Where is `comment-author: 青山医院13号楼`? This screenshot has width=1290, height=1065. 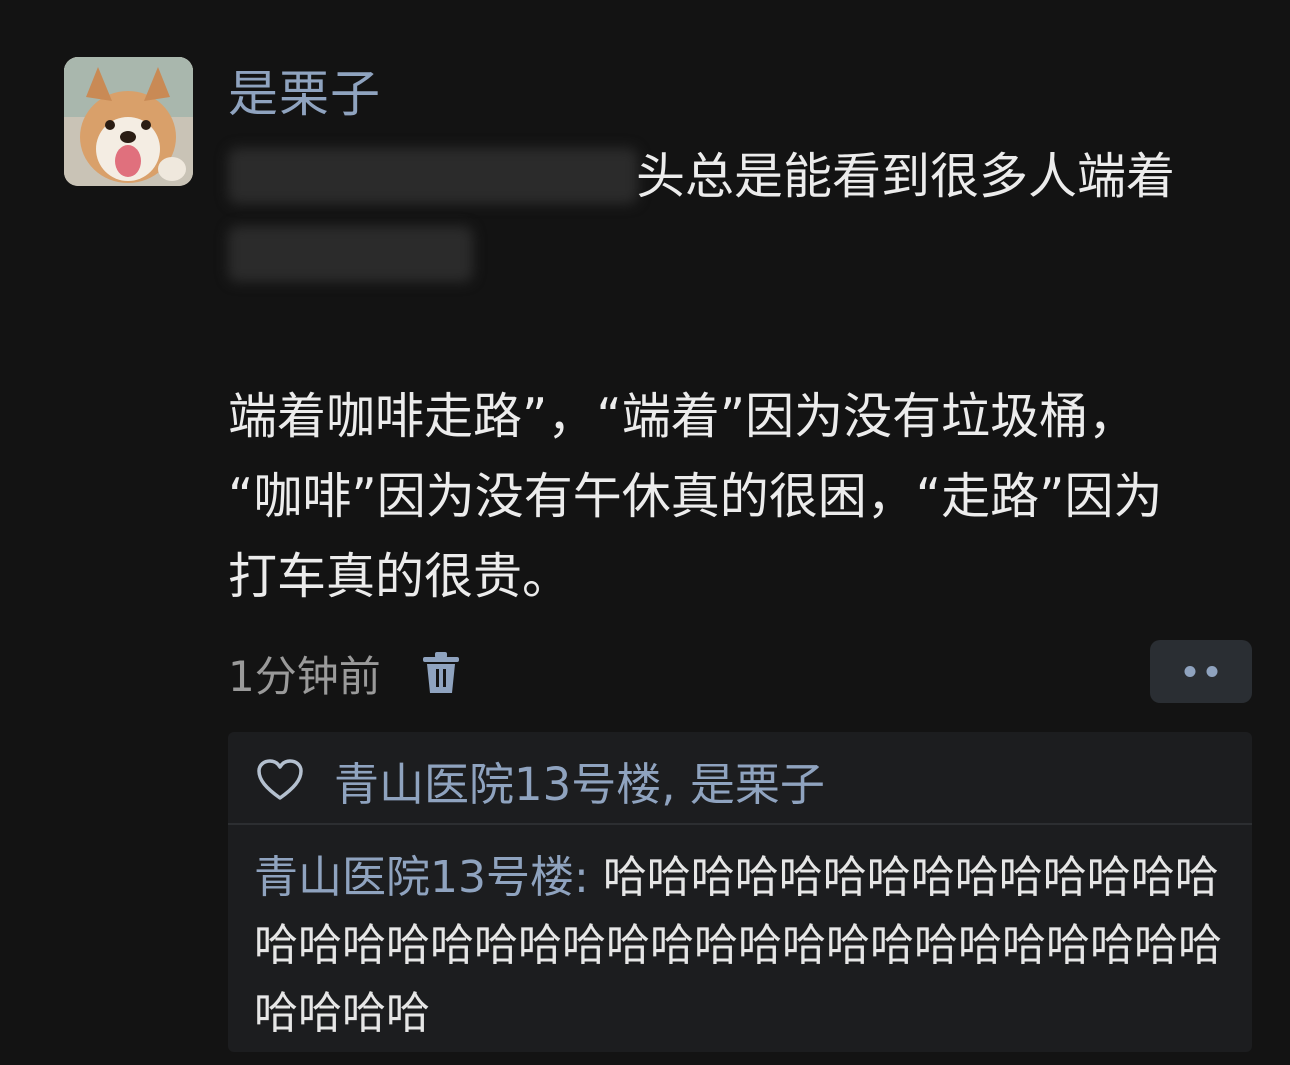 comment-author: 青山医院13号楼 is located at coordinates (414, 877).